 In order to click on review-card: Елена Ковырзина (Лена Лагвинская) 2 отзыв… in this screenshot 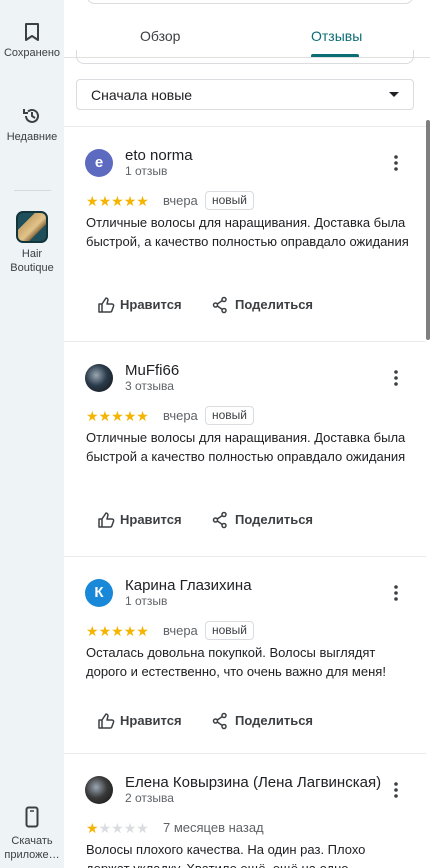, I will do `click(245, 810)`.